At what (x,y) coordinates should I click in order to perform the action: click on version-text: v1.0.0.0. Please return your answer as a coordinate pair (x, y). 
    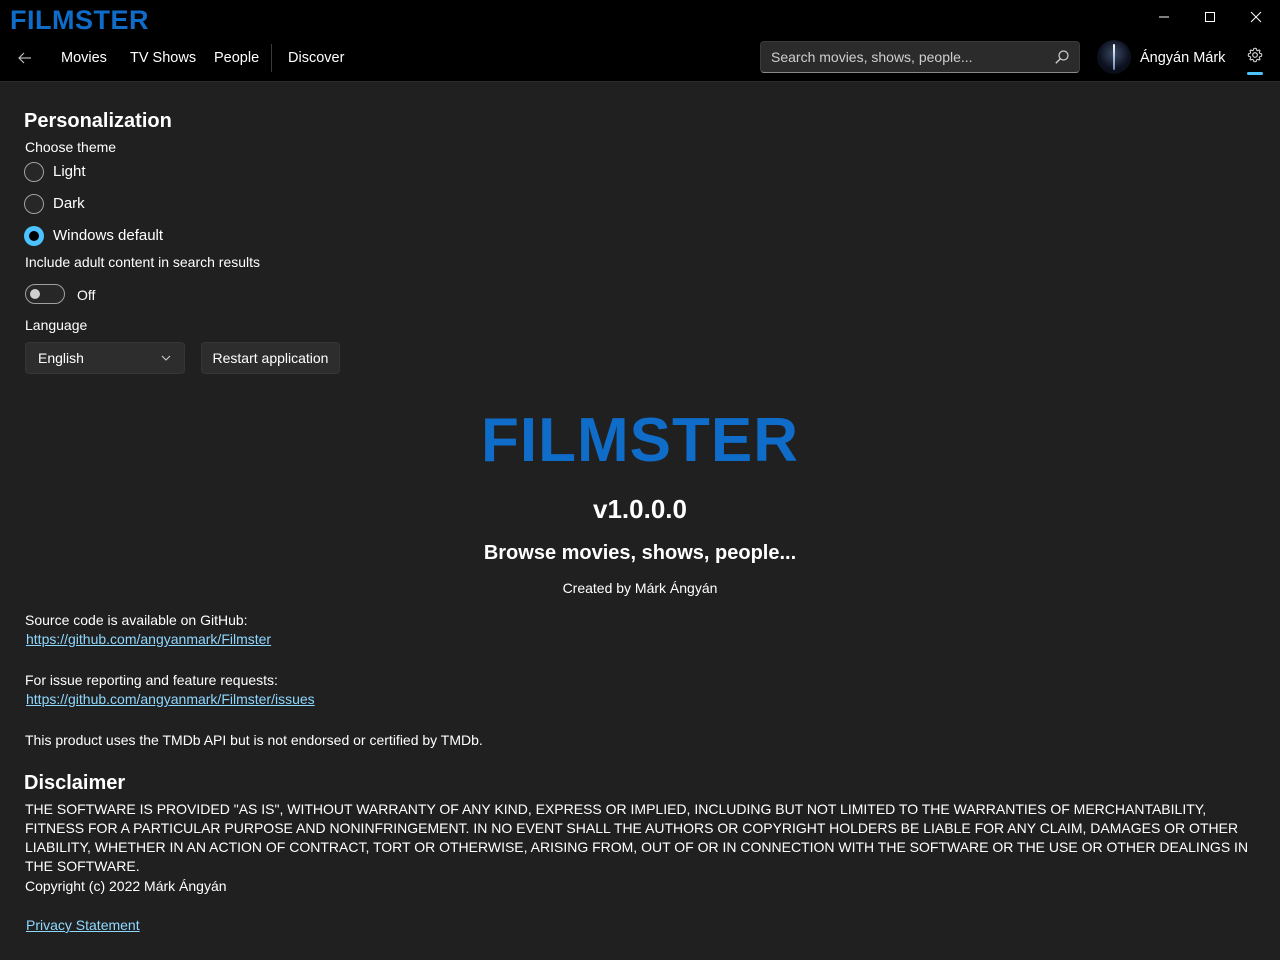
    Looking at the image, I should click on (640, 509).